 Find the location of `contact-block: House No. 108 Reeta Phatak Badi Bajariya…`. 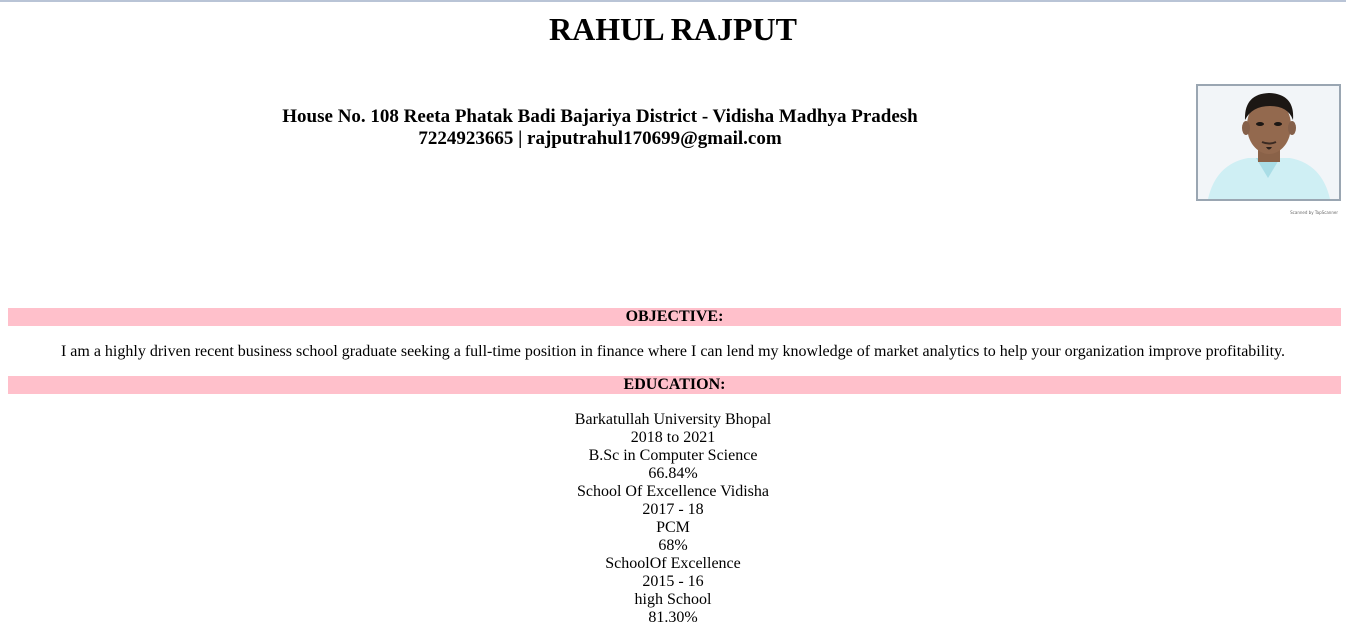

contact-block: House No. 108 Reeta Phatak Badi Bajariya… is located at coordinates (600, 128).